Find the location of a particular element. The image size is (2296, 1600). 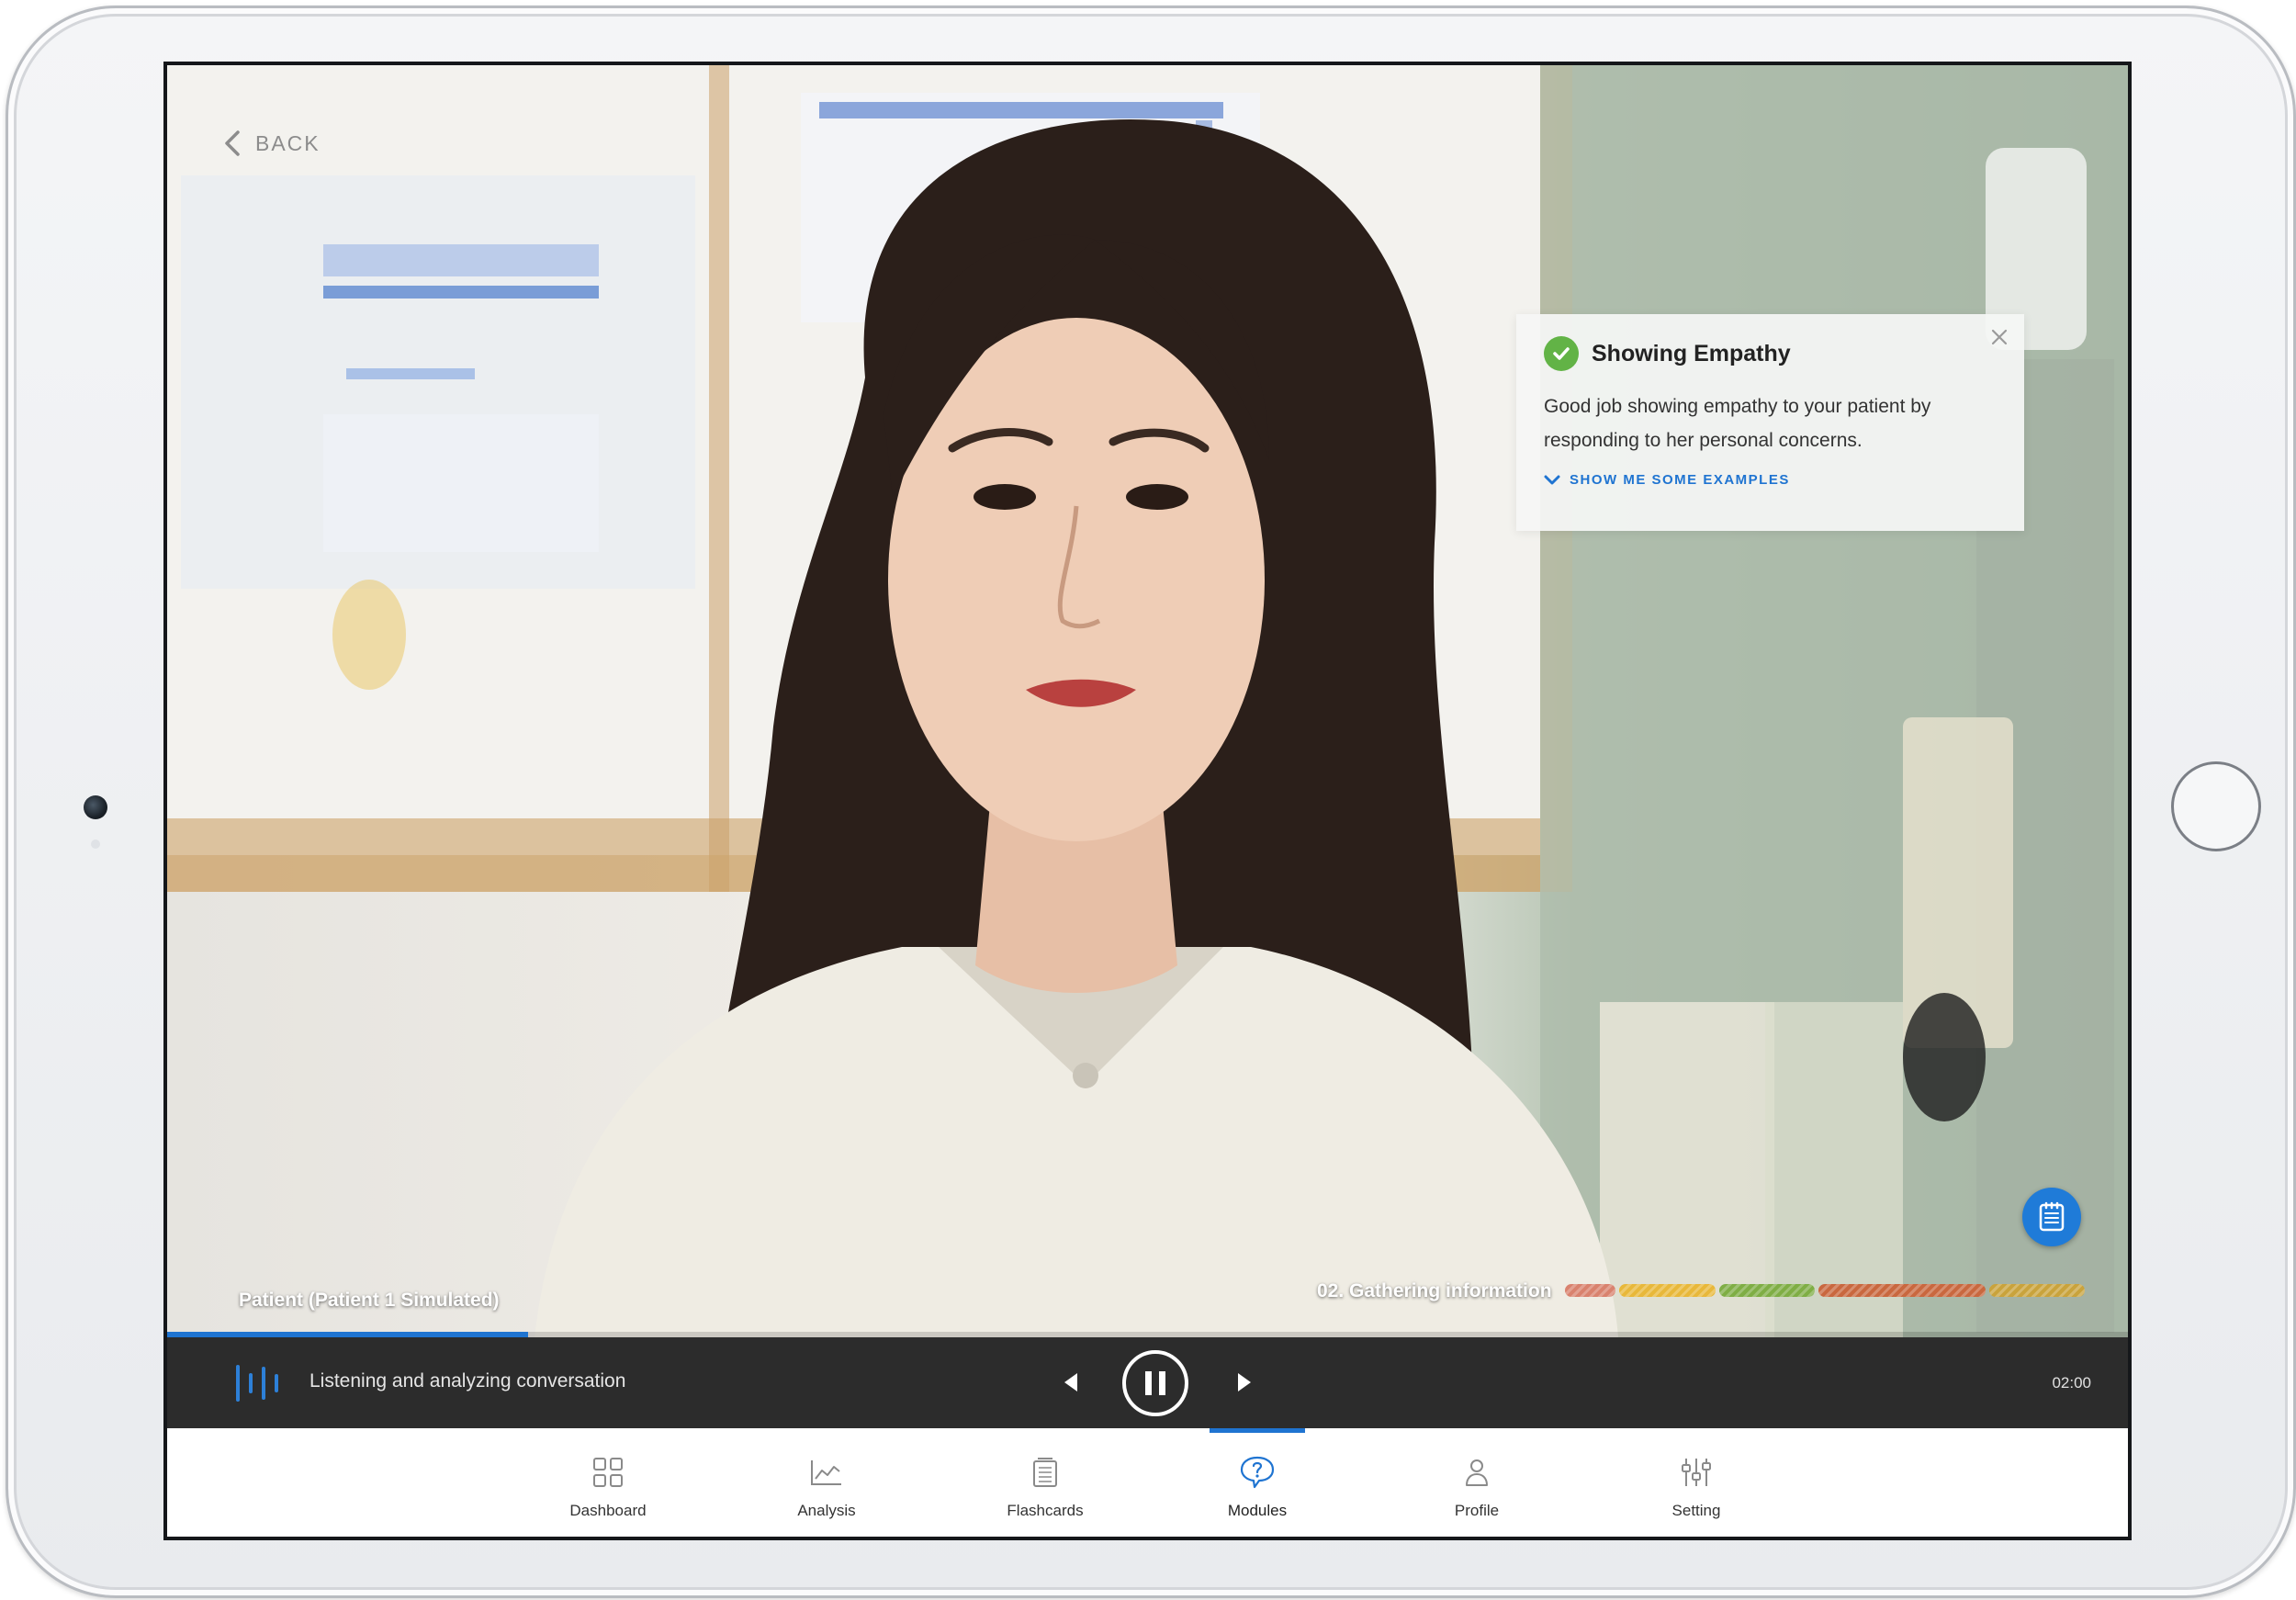

pause-button is located at coordinates (1155, 1383).